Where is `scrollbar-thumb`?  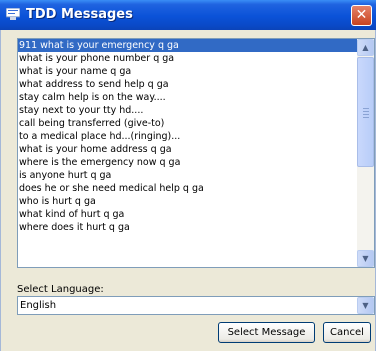
scrollbar-thumb is located at coordinates (365, 112).